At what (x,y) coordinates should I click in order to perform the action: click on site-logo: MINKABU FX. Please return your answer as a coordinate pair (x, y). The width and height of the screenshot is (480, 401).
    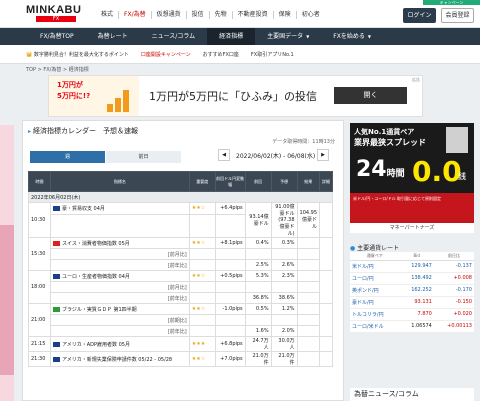
    Looking at the image, I should click on (56, 13).